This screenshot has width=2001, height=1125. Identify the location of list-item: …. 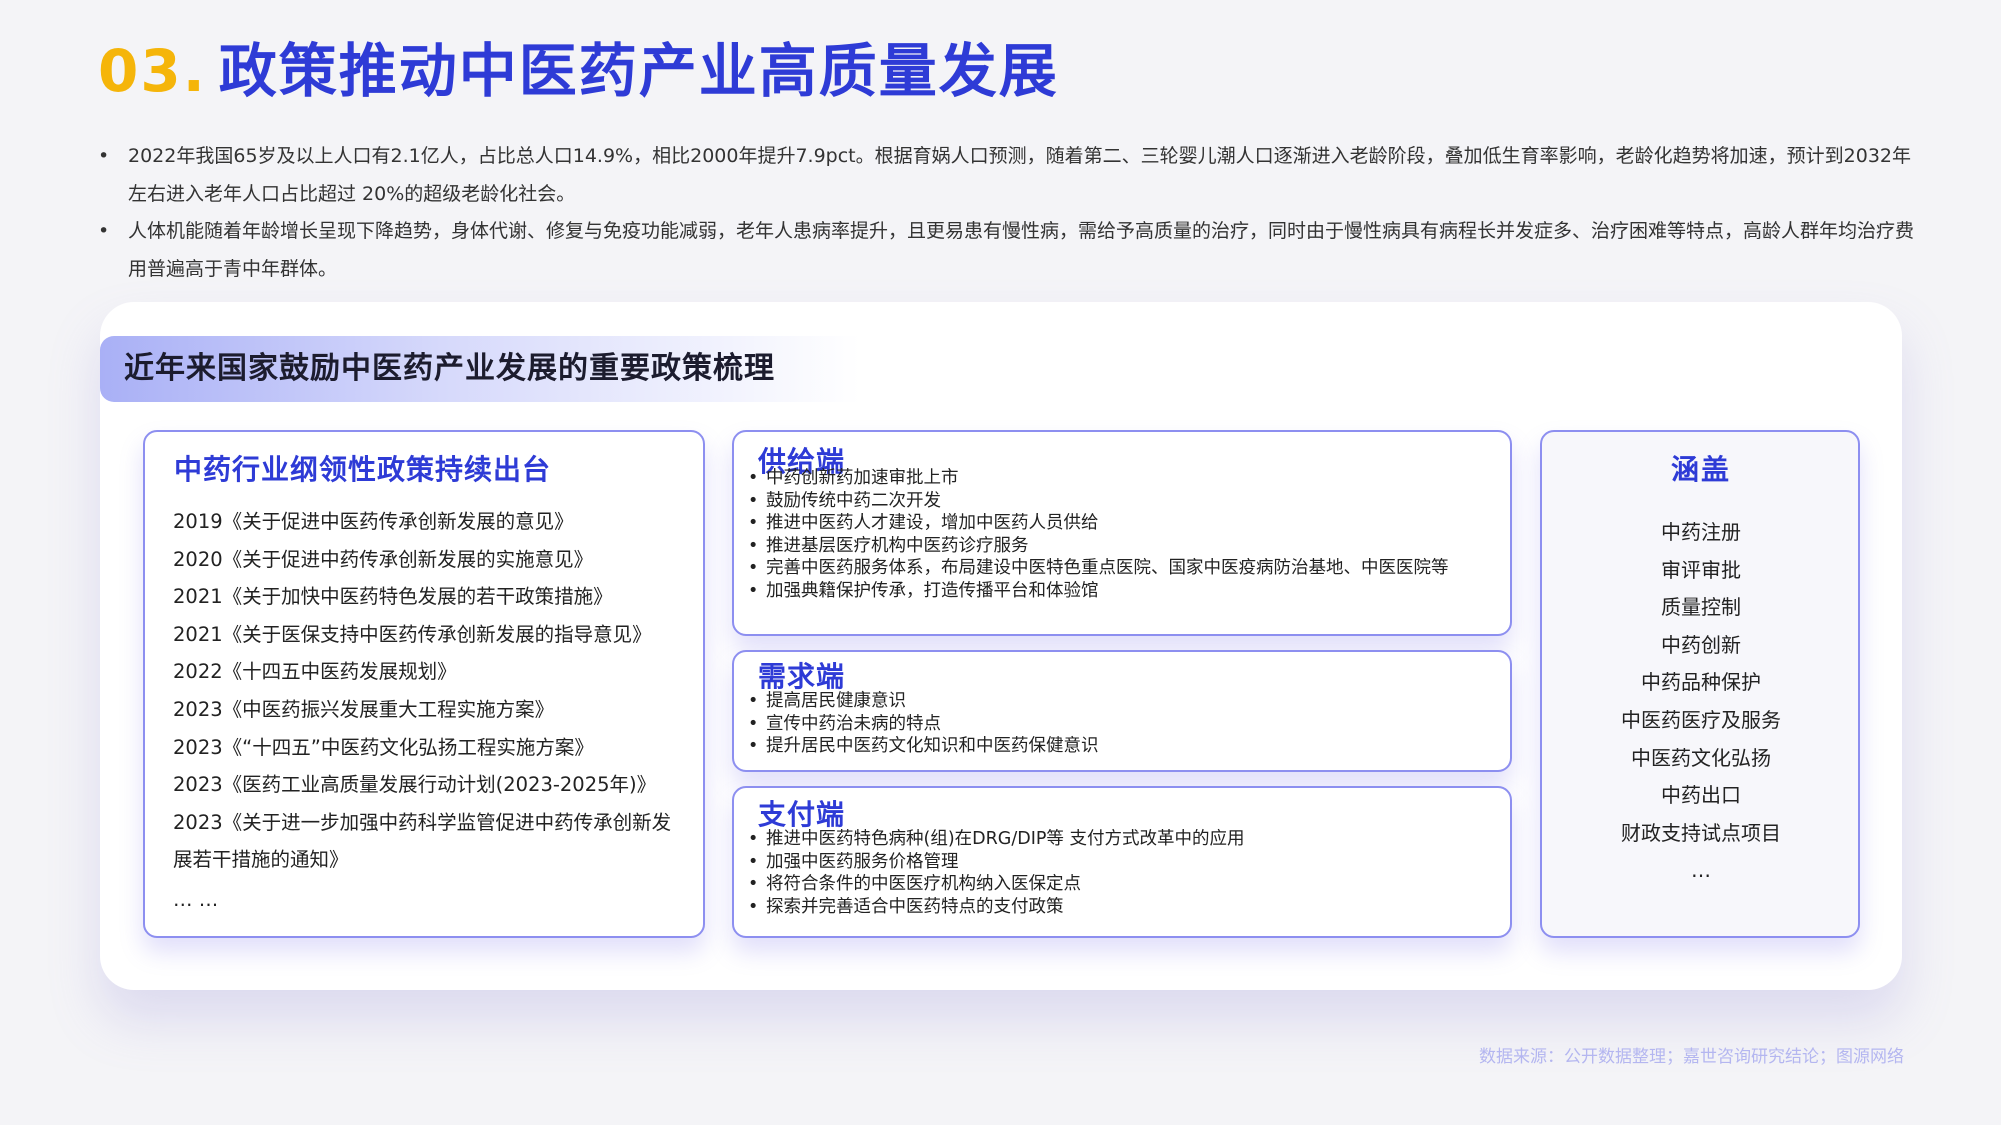
(1701, 870).